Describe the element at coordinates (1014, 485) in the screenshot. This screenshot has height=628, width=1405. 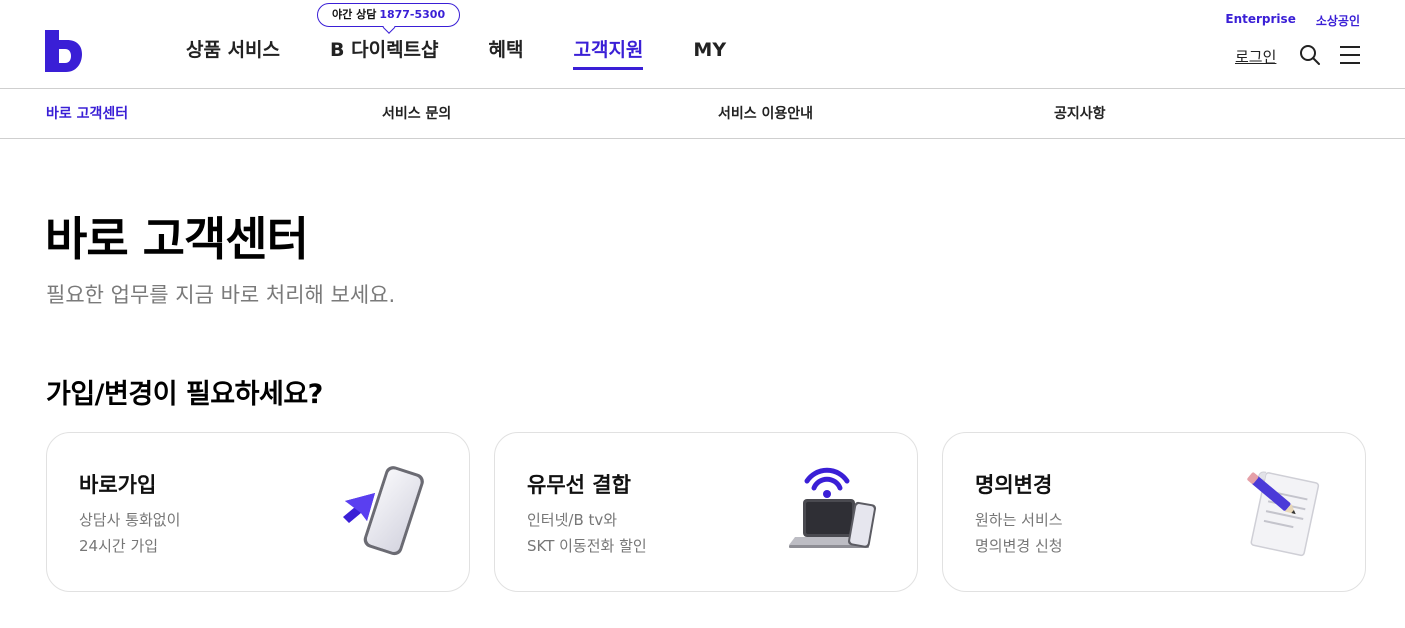
I see `card-title: 명의변경` at that location.